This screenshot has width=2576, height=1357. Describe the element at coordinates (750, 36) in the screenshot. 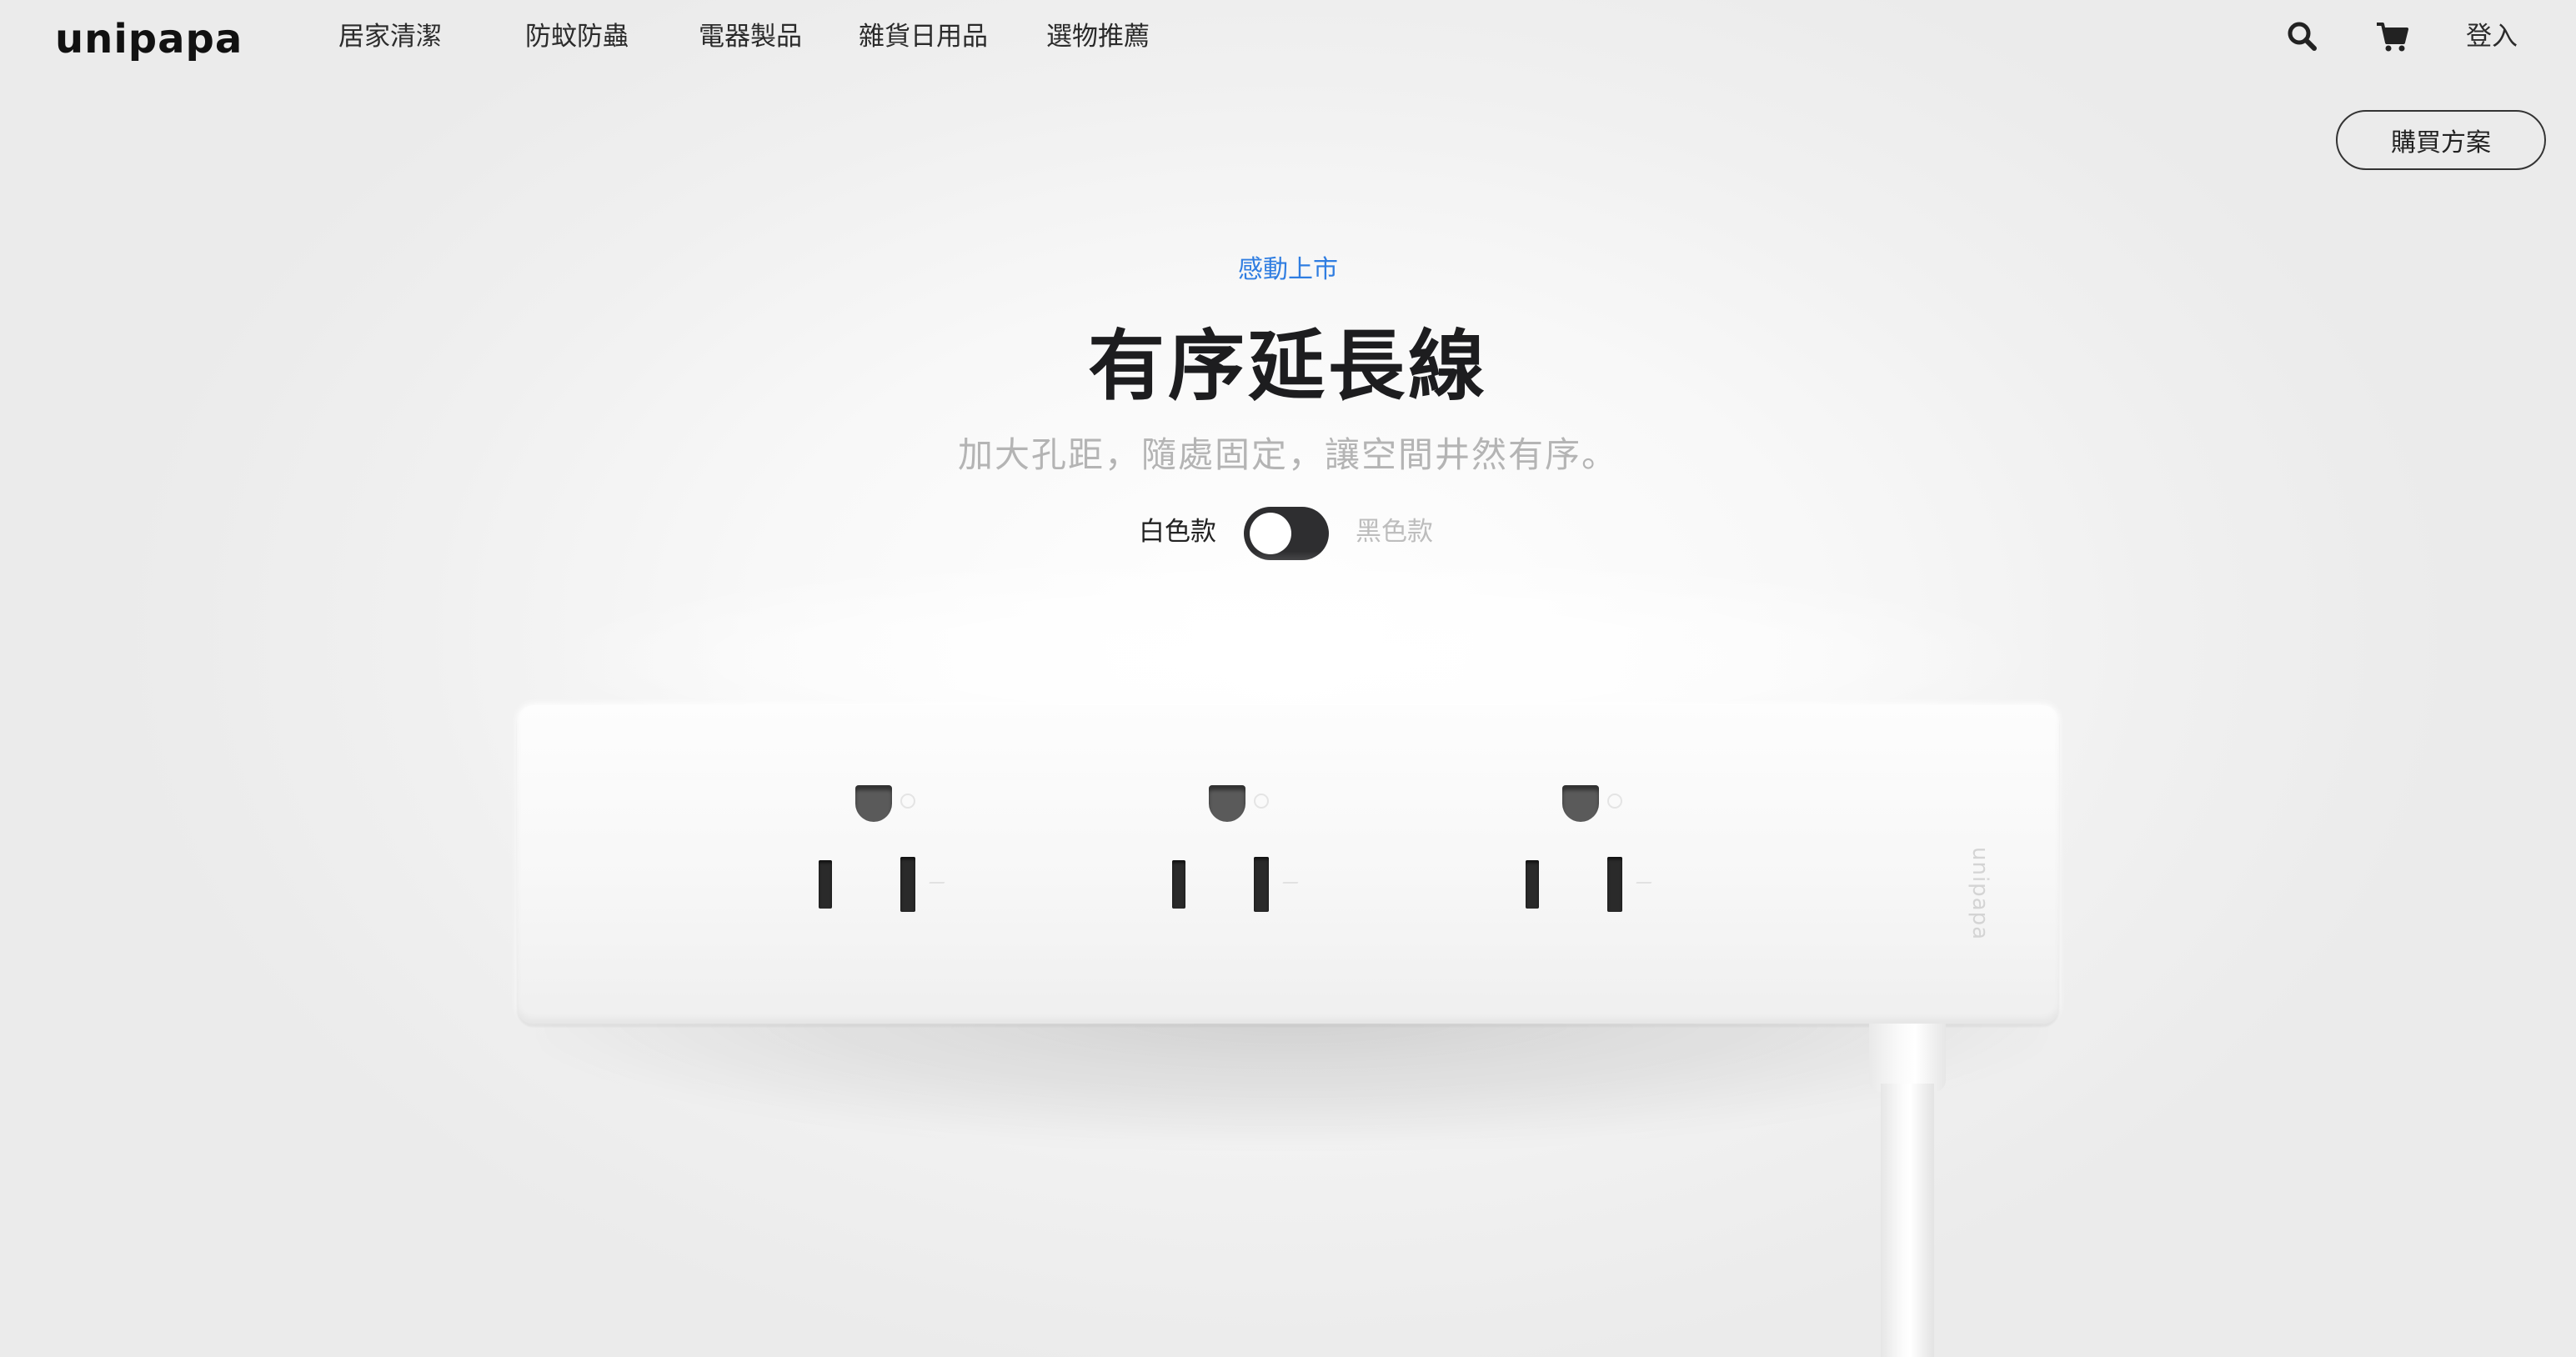

I see `nav-item-electric-appliances: 電器製品` at that location.